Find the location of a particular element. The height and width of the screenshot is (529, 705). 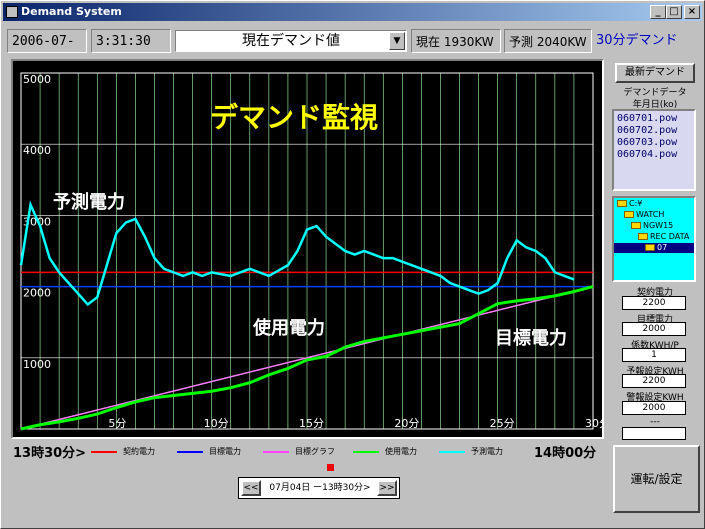

date-display: 2006-07-04 is located at coordinates (47, 51).